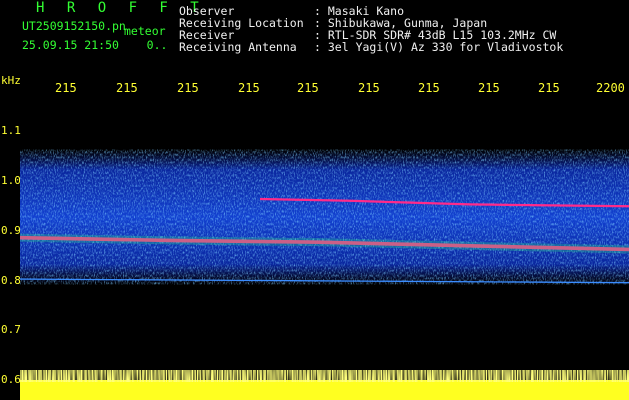 Image resolution: width=629 pixels, height=400 pixels. Describe the element at coordinates (445, 47) in the screenshot. I see `header-value: 3el Yagi(V) Az 330 for Vladivostok` at that location.